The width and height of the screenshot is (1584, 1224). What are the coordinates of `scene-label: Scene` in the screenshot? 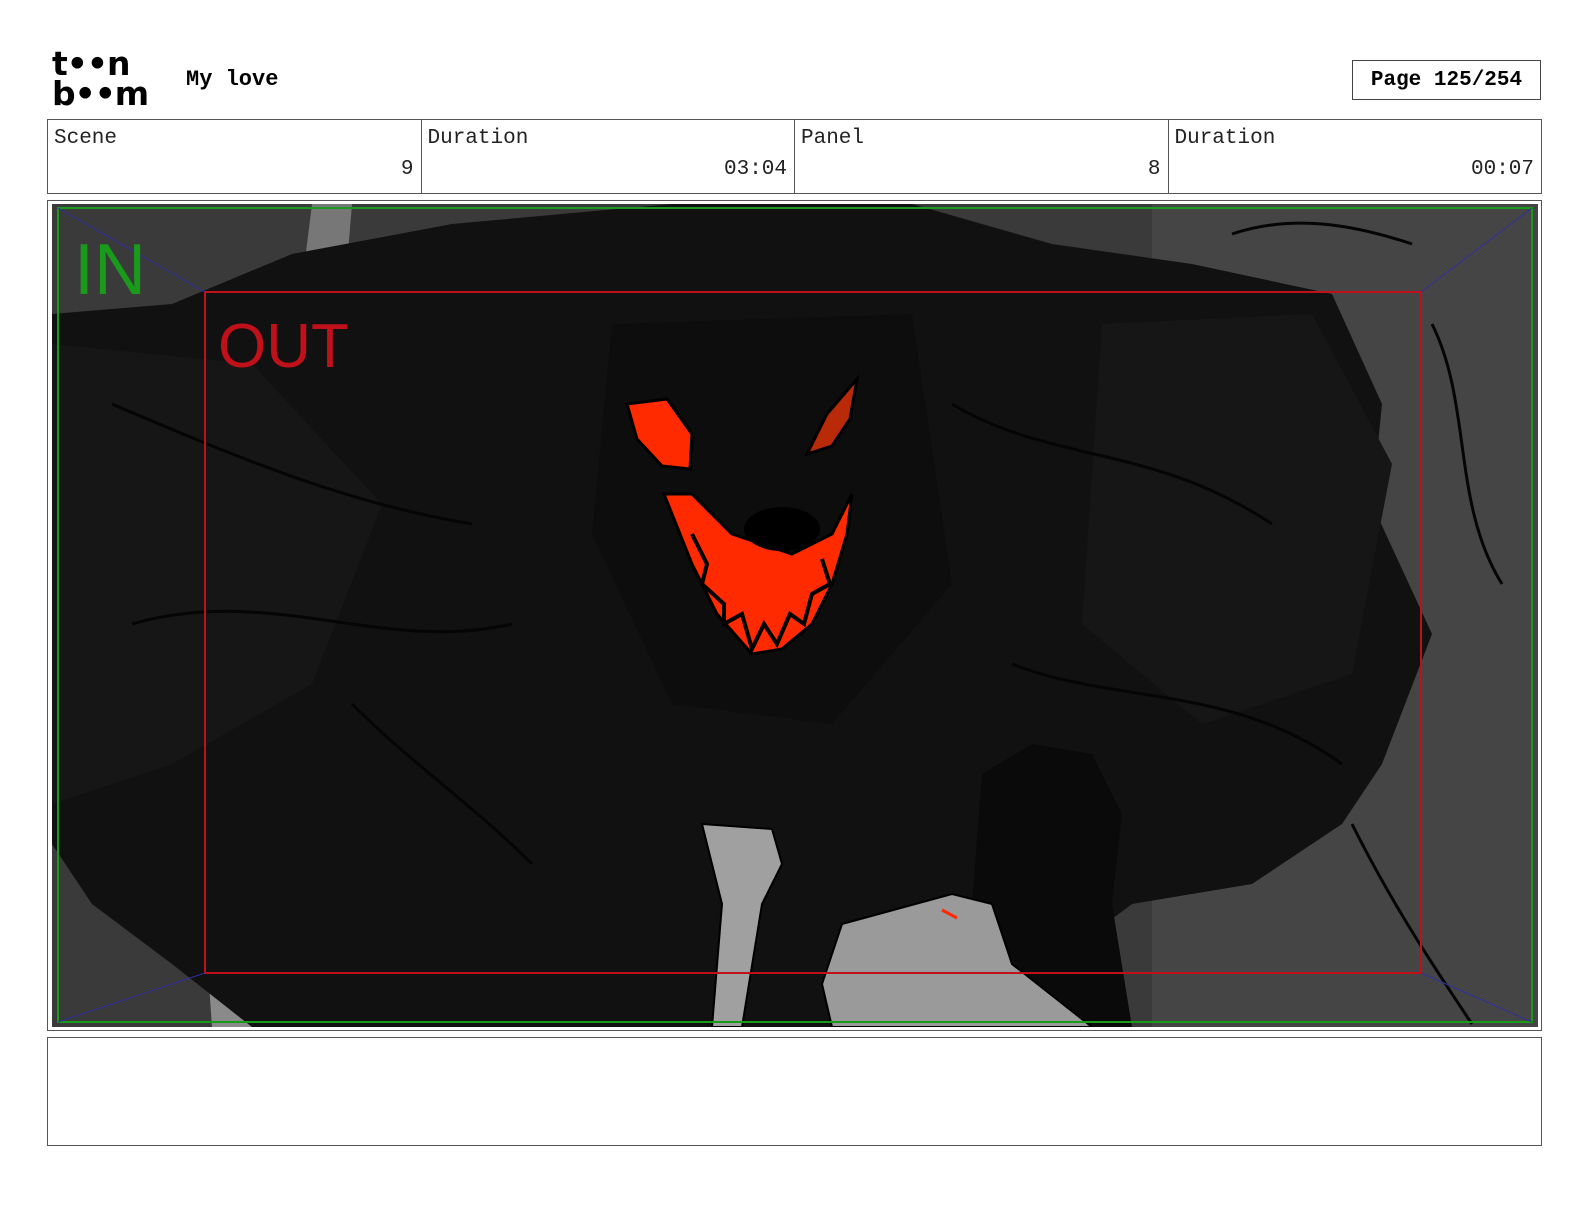 It's located at (86, 138).